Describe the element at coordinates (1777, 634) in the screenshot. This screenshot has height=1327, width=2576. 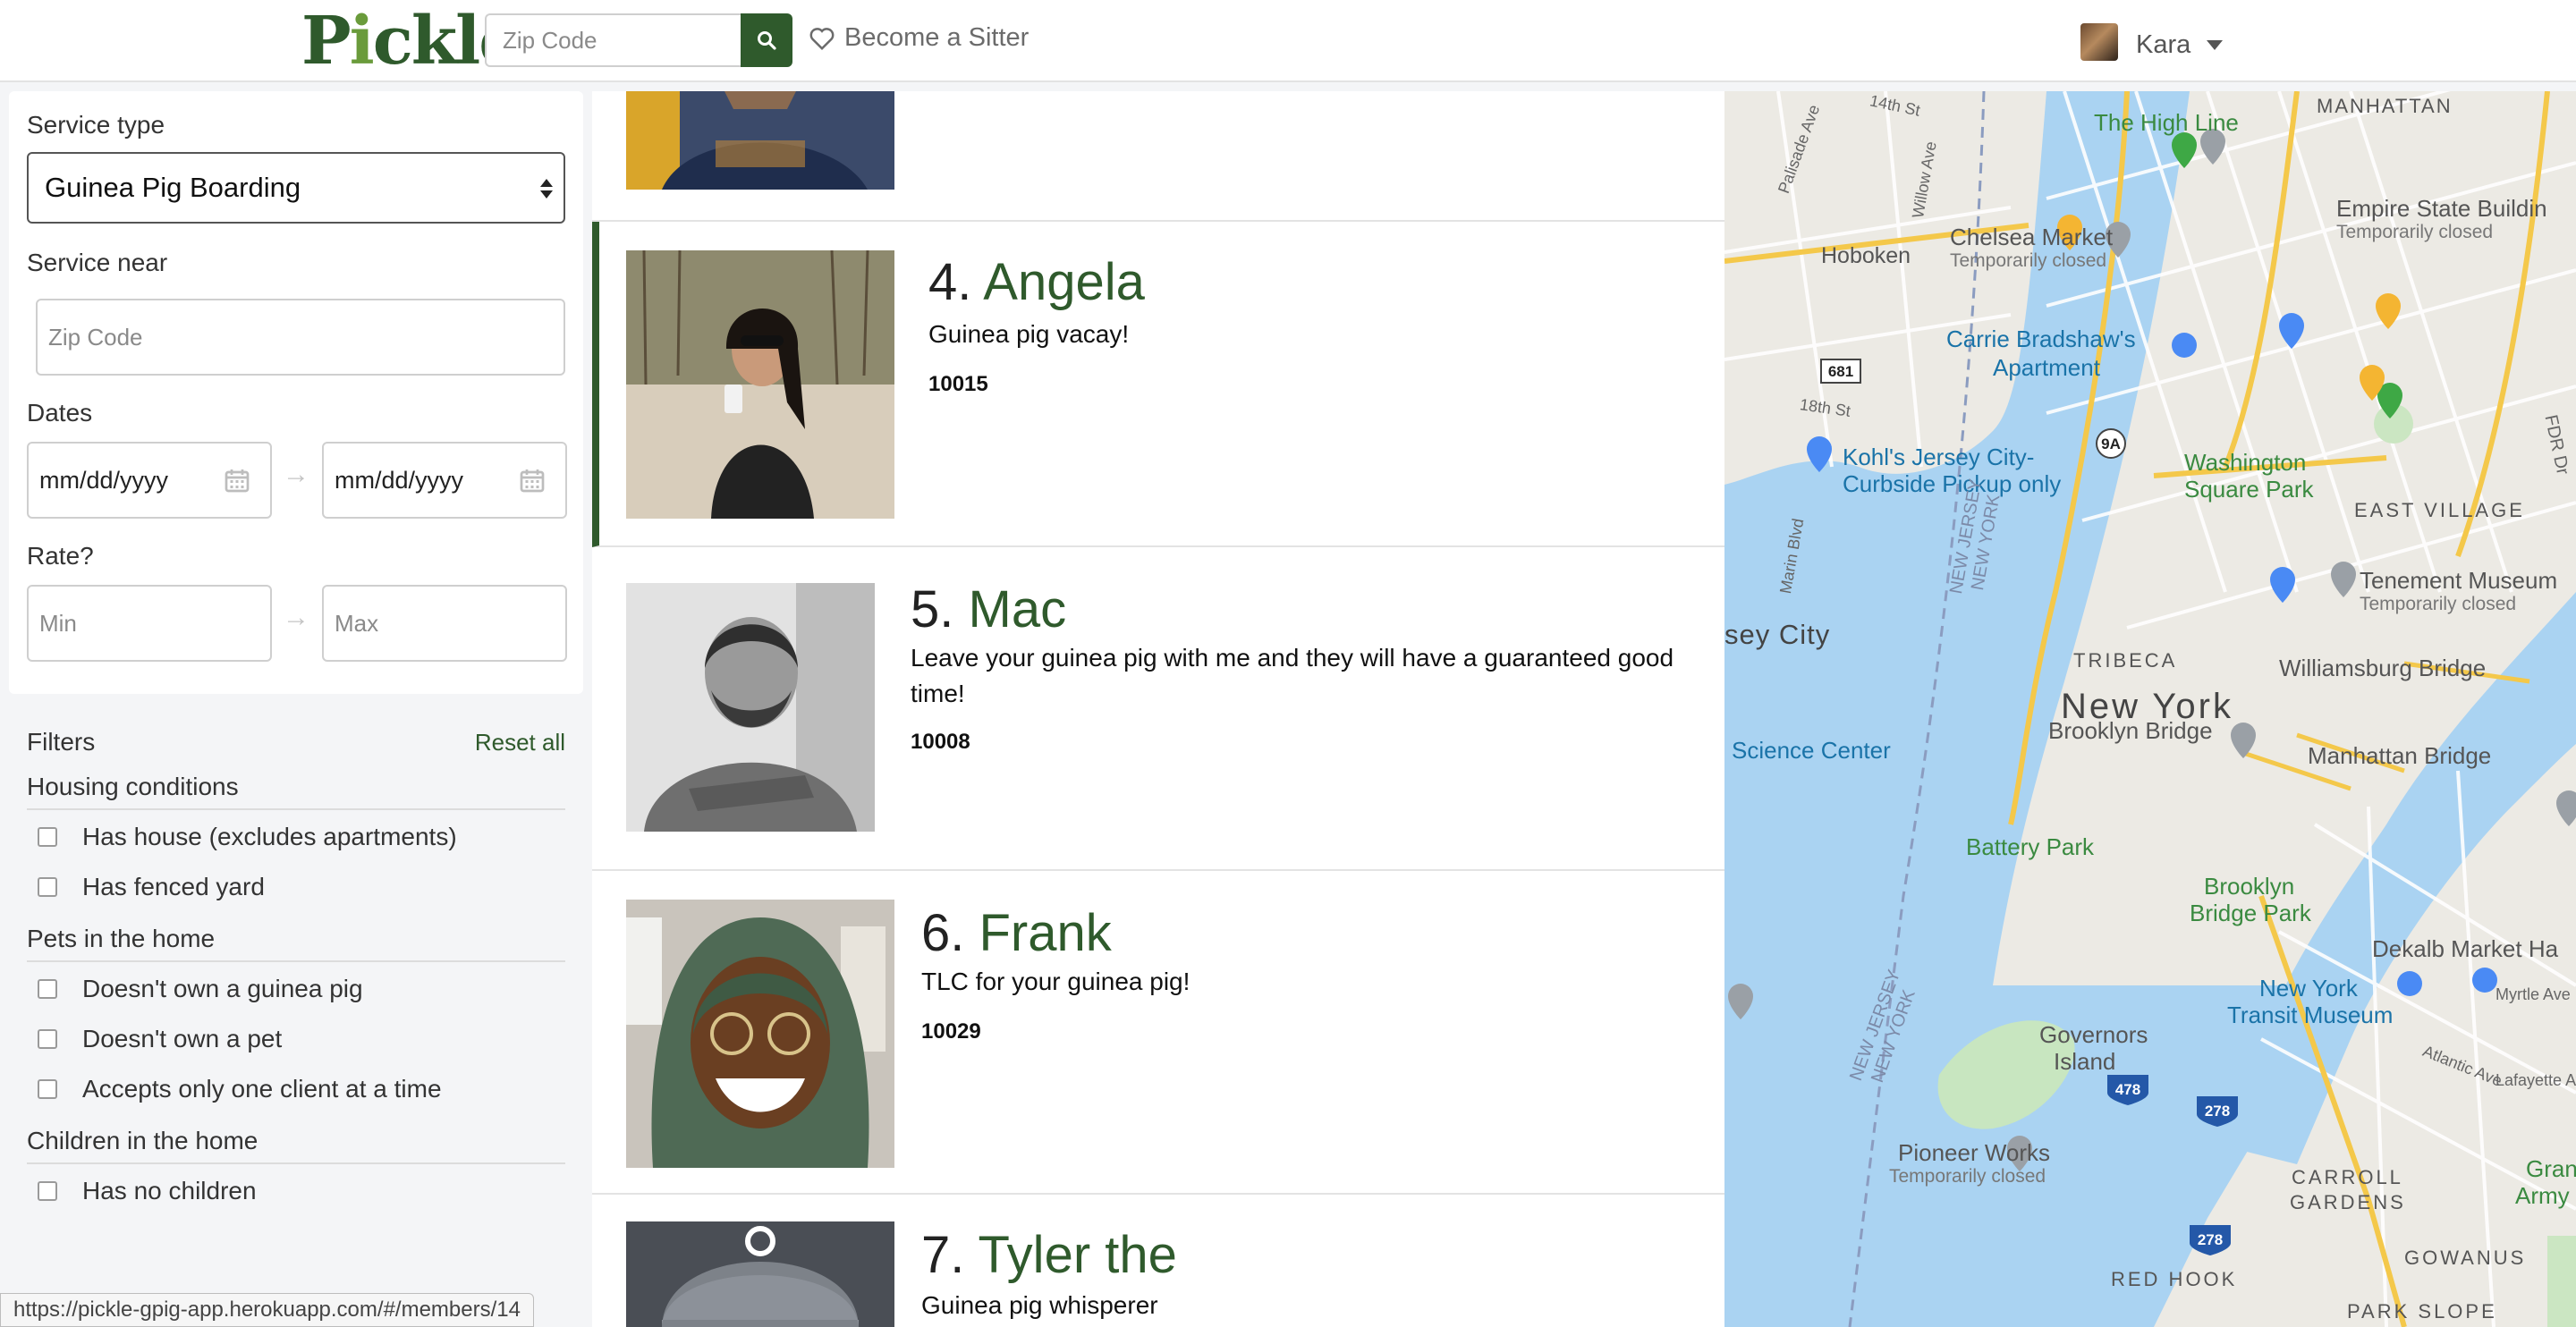
I see `map-label: sey City` at that location.